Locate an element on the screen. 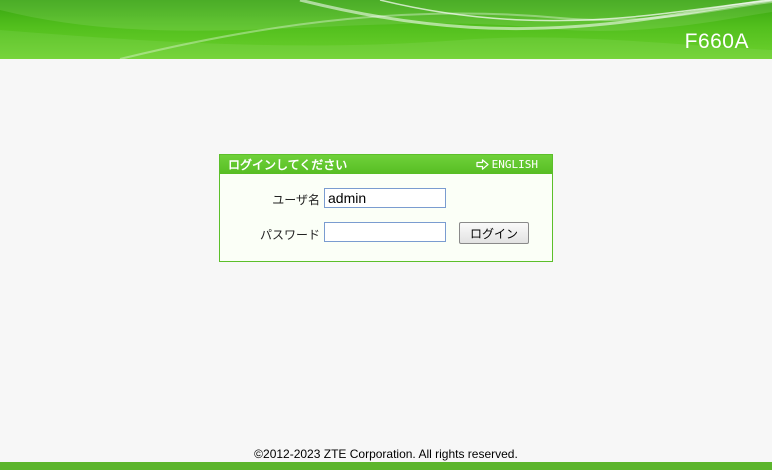  password-label: パスワード is located at coordinates (289, 235).